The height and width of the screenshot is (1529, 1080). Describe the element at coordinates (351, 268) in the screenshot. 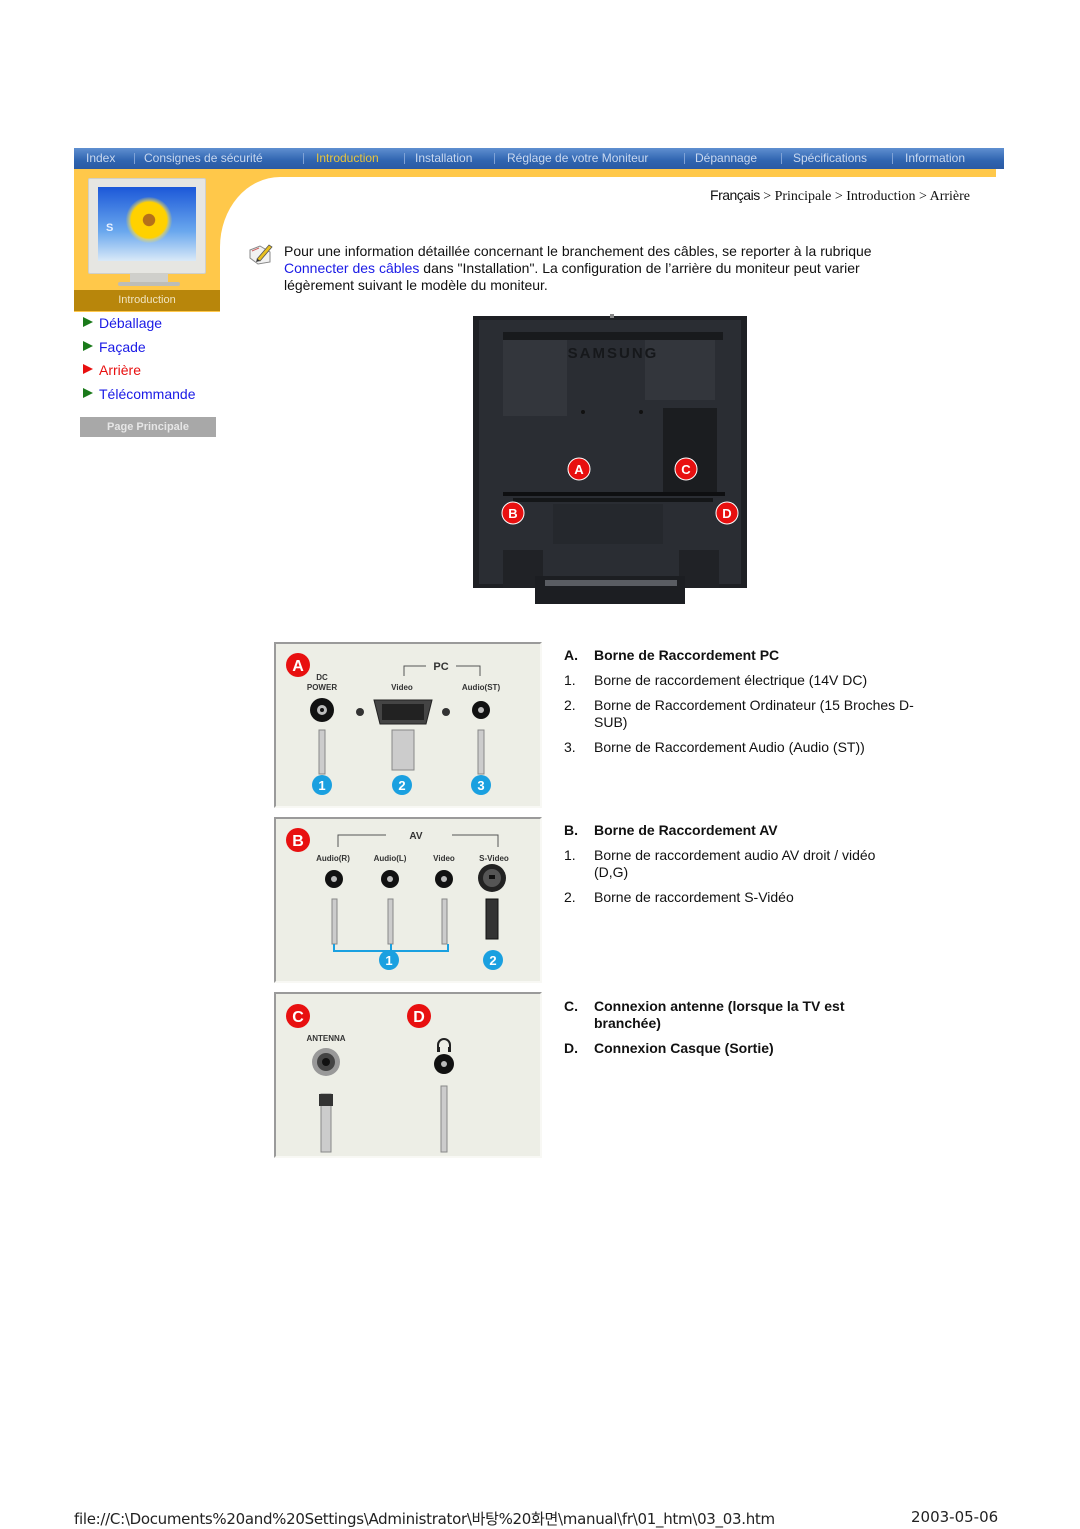

I see `connecter-cables-link: Connecter des câbles` at that location.